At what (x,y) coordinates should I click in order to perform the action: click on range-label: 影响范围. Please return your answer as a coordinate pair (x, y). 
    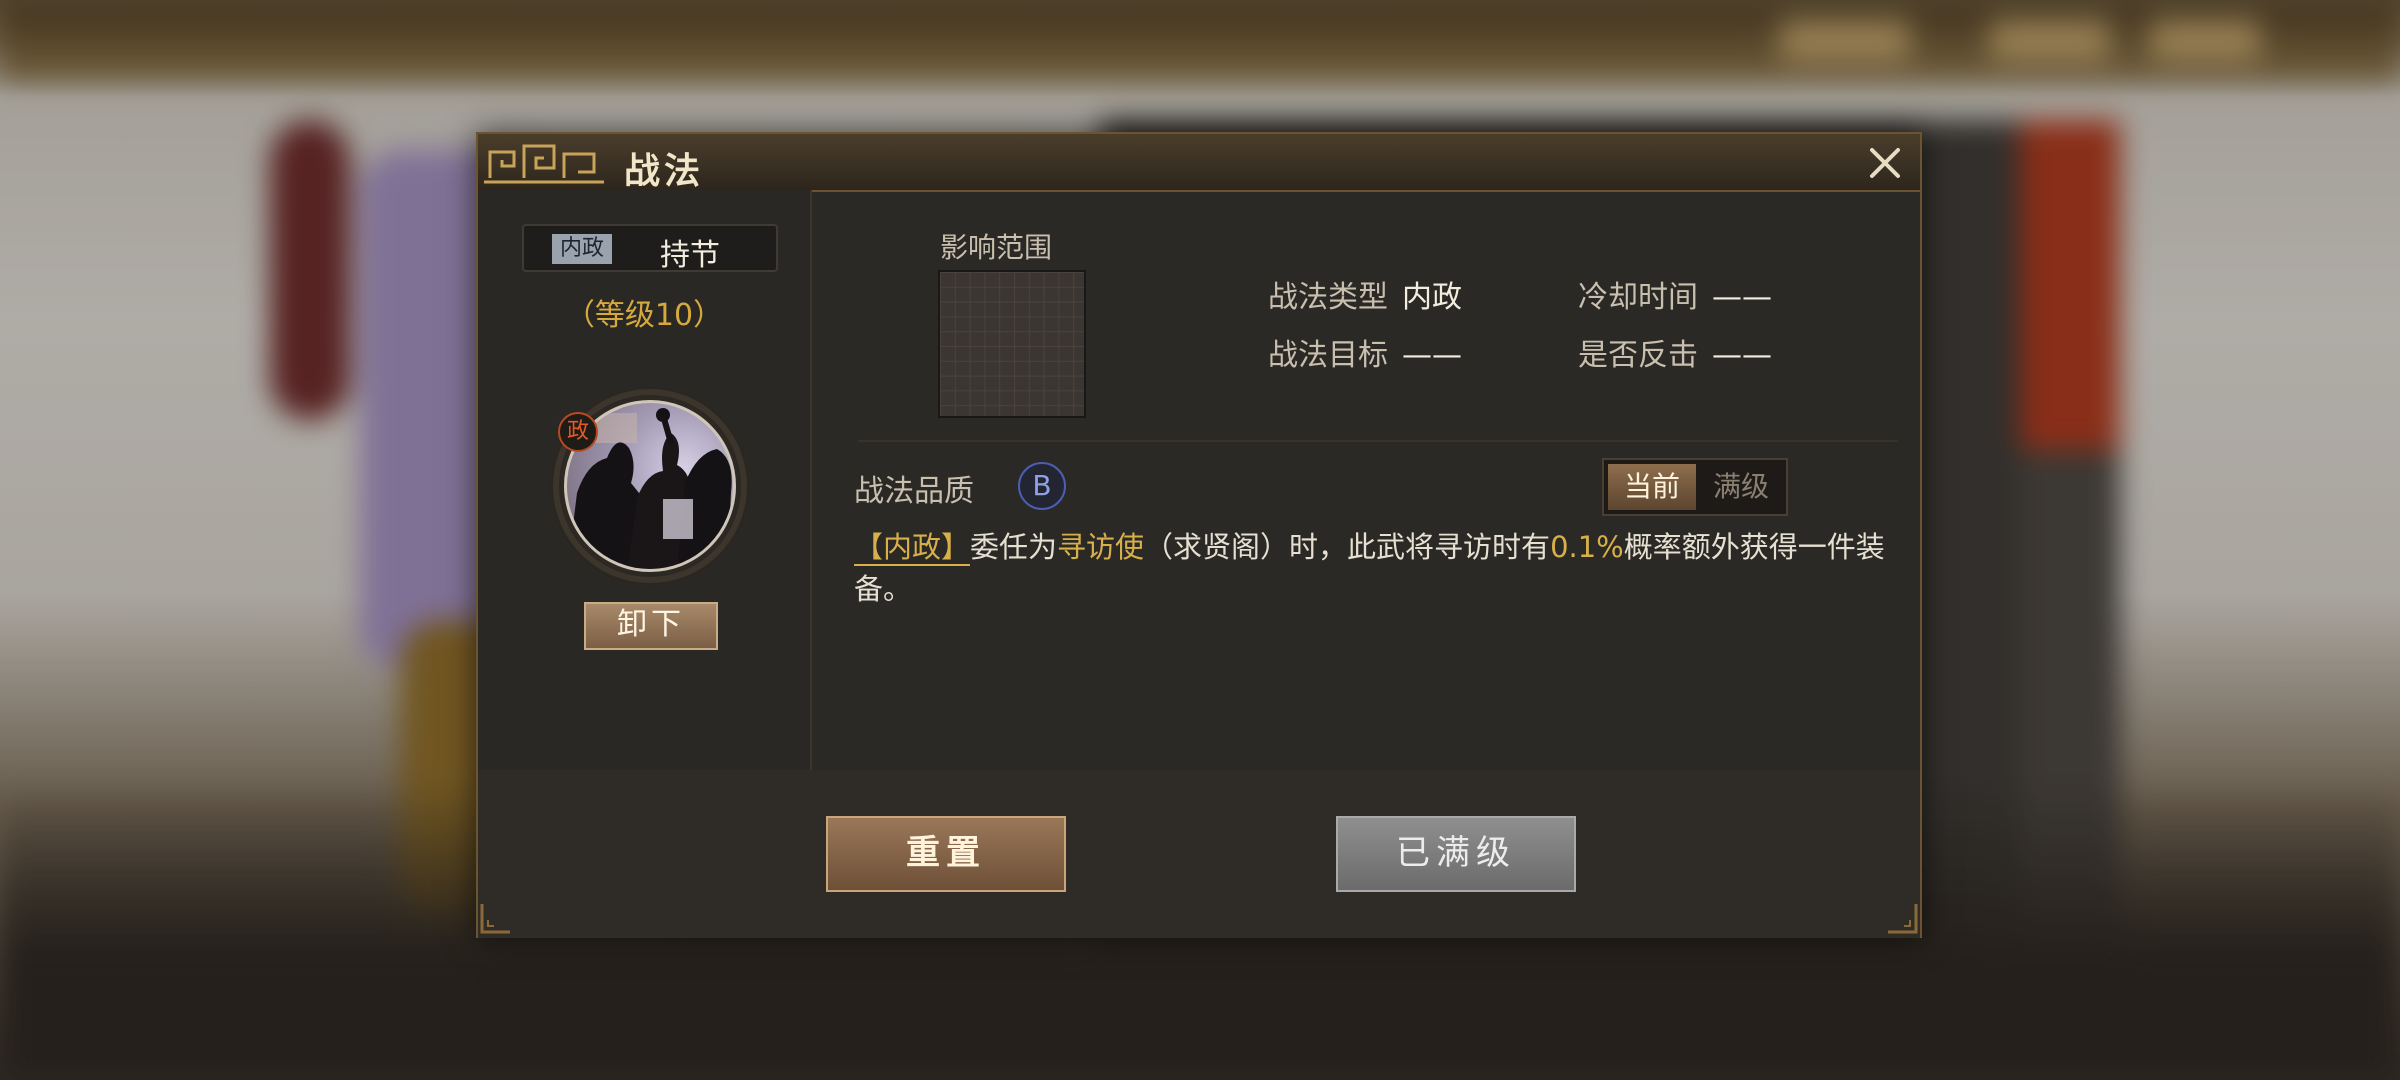
    Looking at the image, I should click on (996, 247).